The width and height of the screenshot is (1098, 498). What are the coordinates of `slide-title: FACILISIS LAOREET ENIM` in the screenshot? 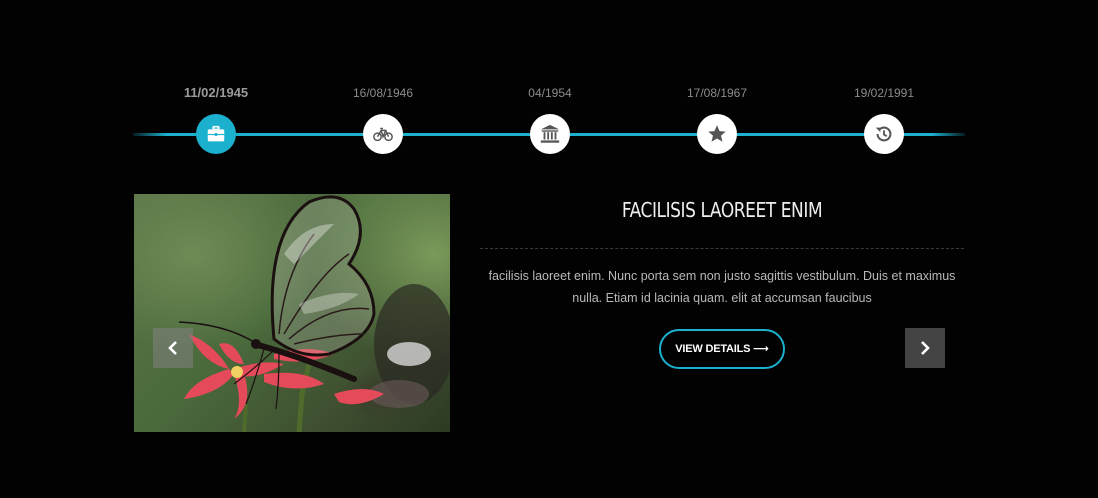 It's located at (722, 210).